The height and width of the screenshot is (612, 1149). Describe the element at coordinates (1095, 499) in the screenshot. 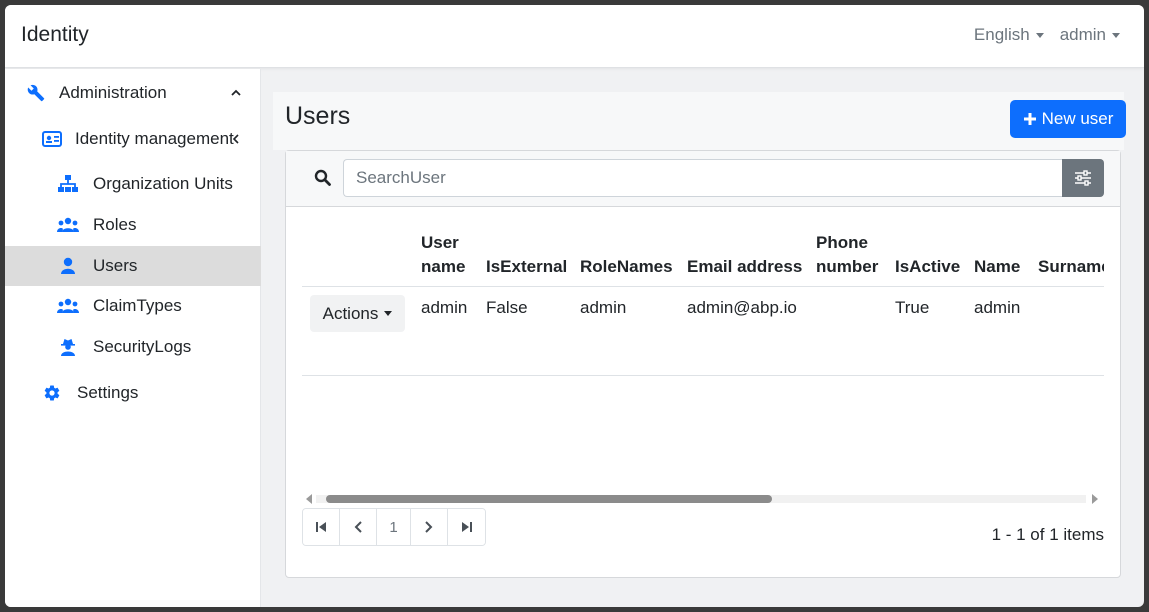

I see `scroll-right-icon` at that location.